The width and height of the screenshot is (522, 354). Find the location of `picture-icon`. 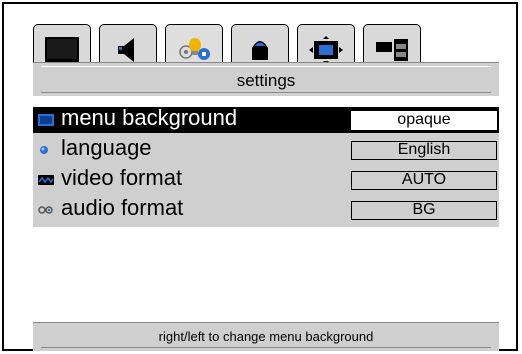

picture-icon is located at coordinates (62, 49).